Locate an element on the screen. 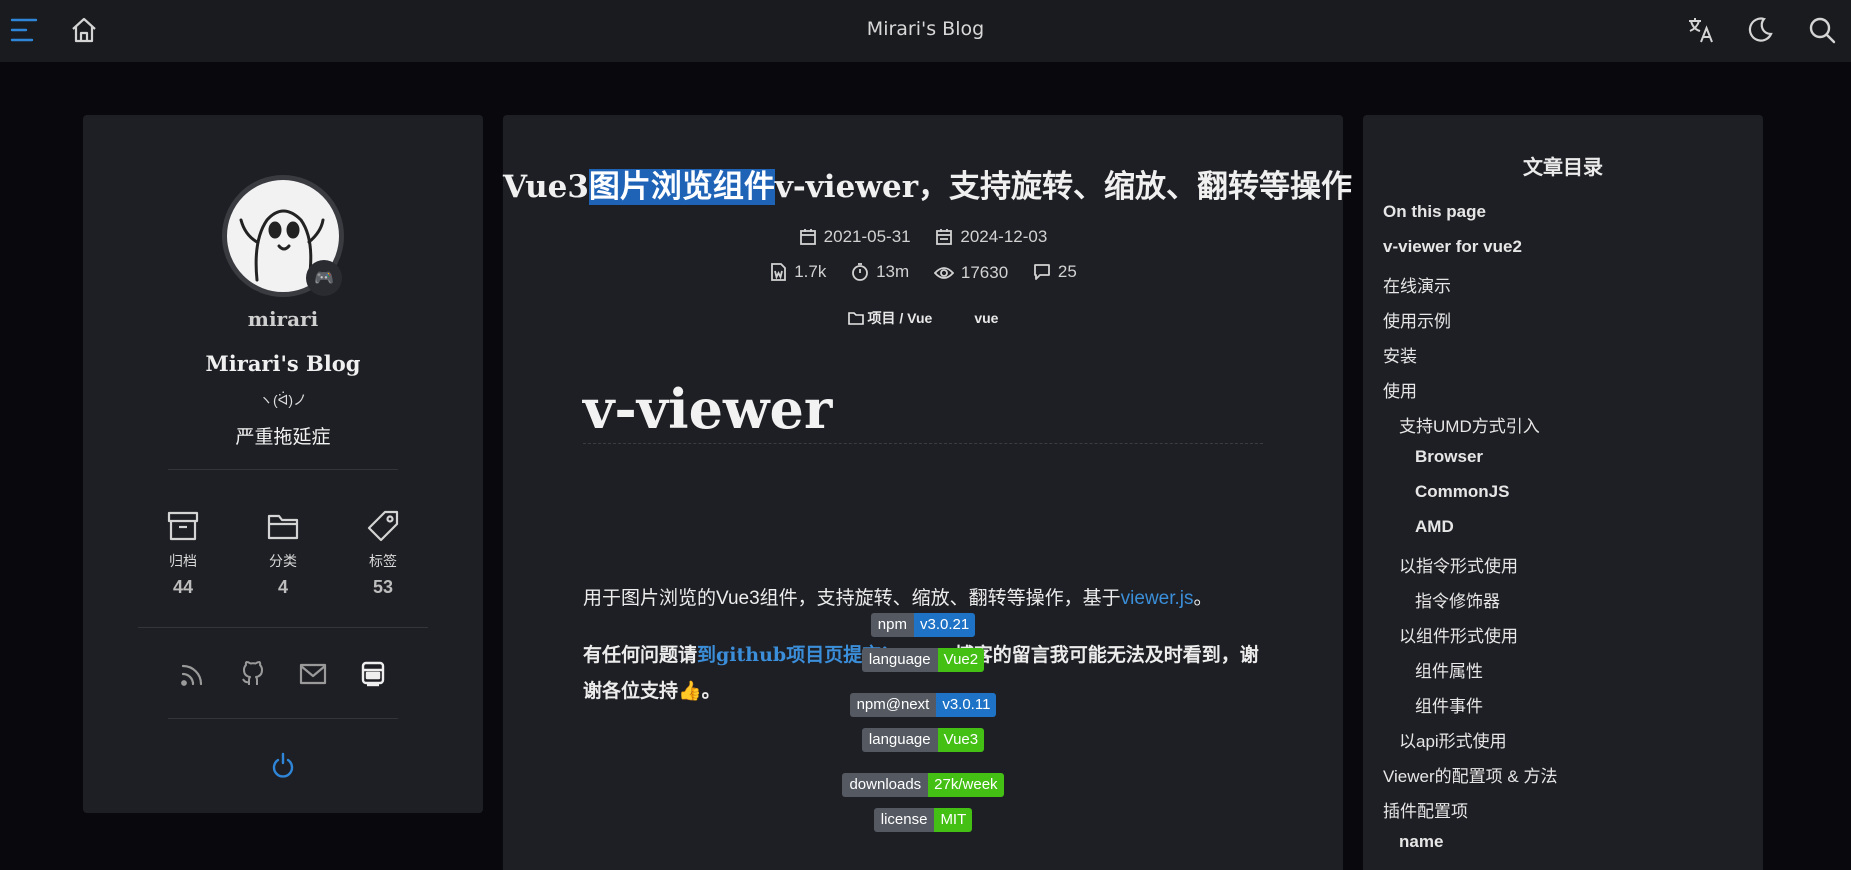  stopwatch-icon is located at coordinates (860, 272).